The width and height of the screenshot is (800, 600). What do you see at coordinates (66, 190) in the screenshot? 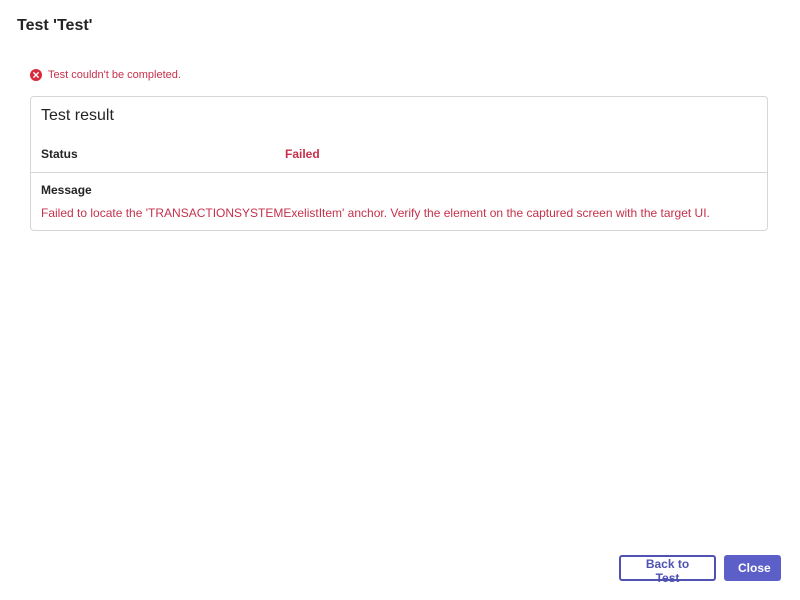
I see `message-label: Message` at bounding box center [66, 190].